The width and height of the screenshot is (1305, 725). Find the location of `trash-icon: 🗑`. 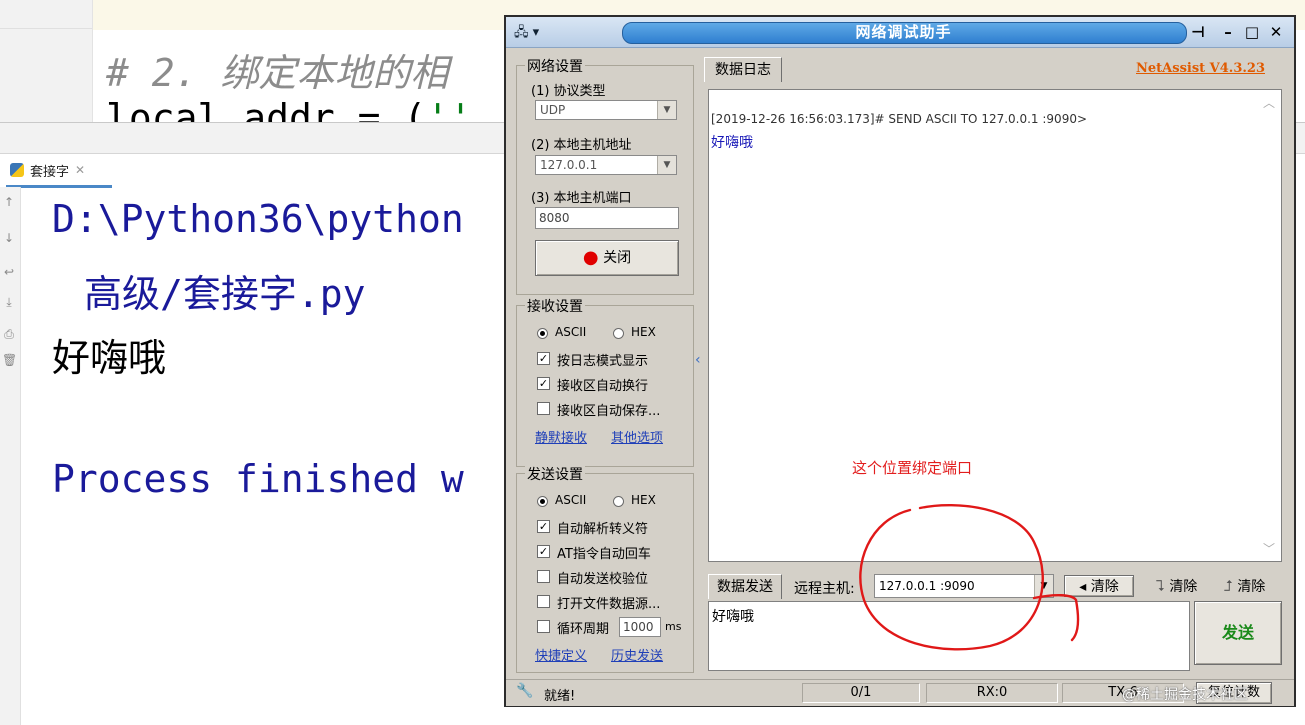

trash-icon: 🗑 is located at coordinates (9, 360).